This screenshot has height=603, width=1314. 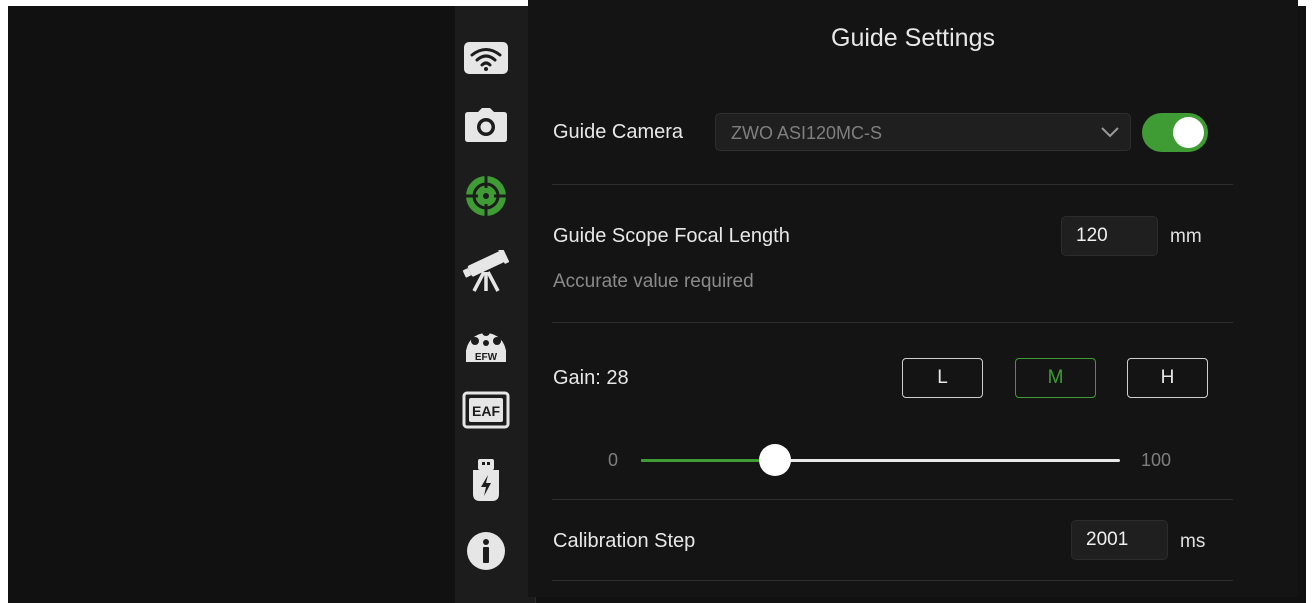 What do you see at coordinates (1188, 132) in the screenshot?
I see `toggle-knob` at bounding box center [1188, 132].